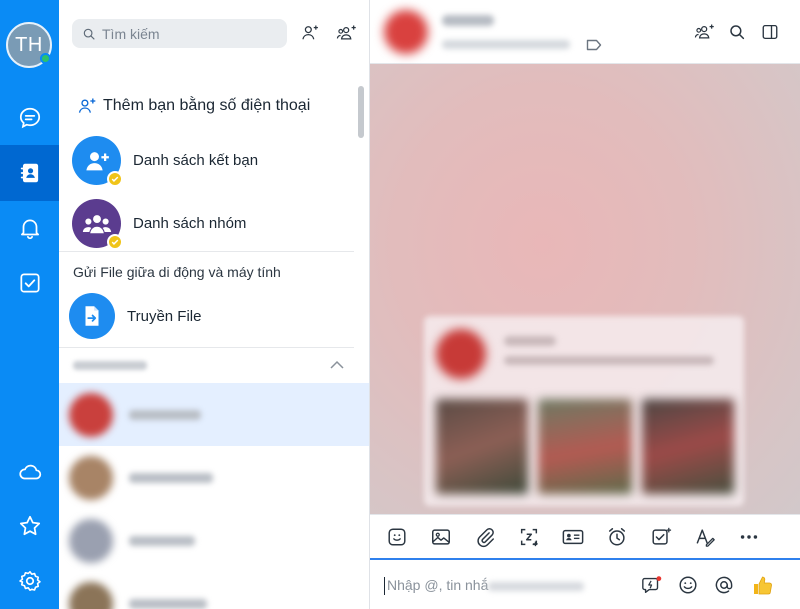 The height and width of the screenshot is (609, 800). Describe the element at coordinates (209, 365) in the screenshot. I see `contacts-group-header` at that location.